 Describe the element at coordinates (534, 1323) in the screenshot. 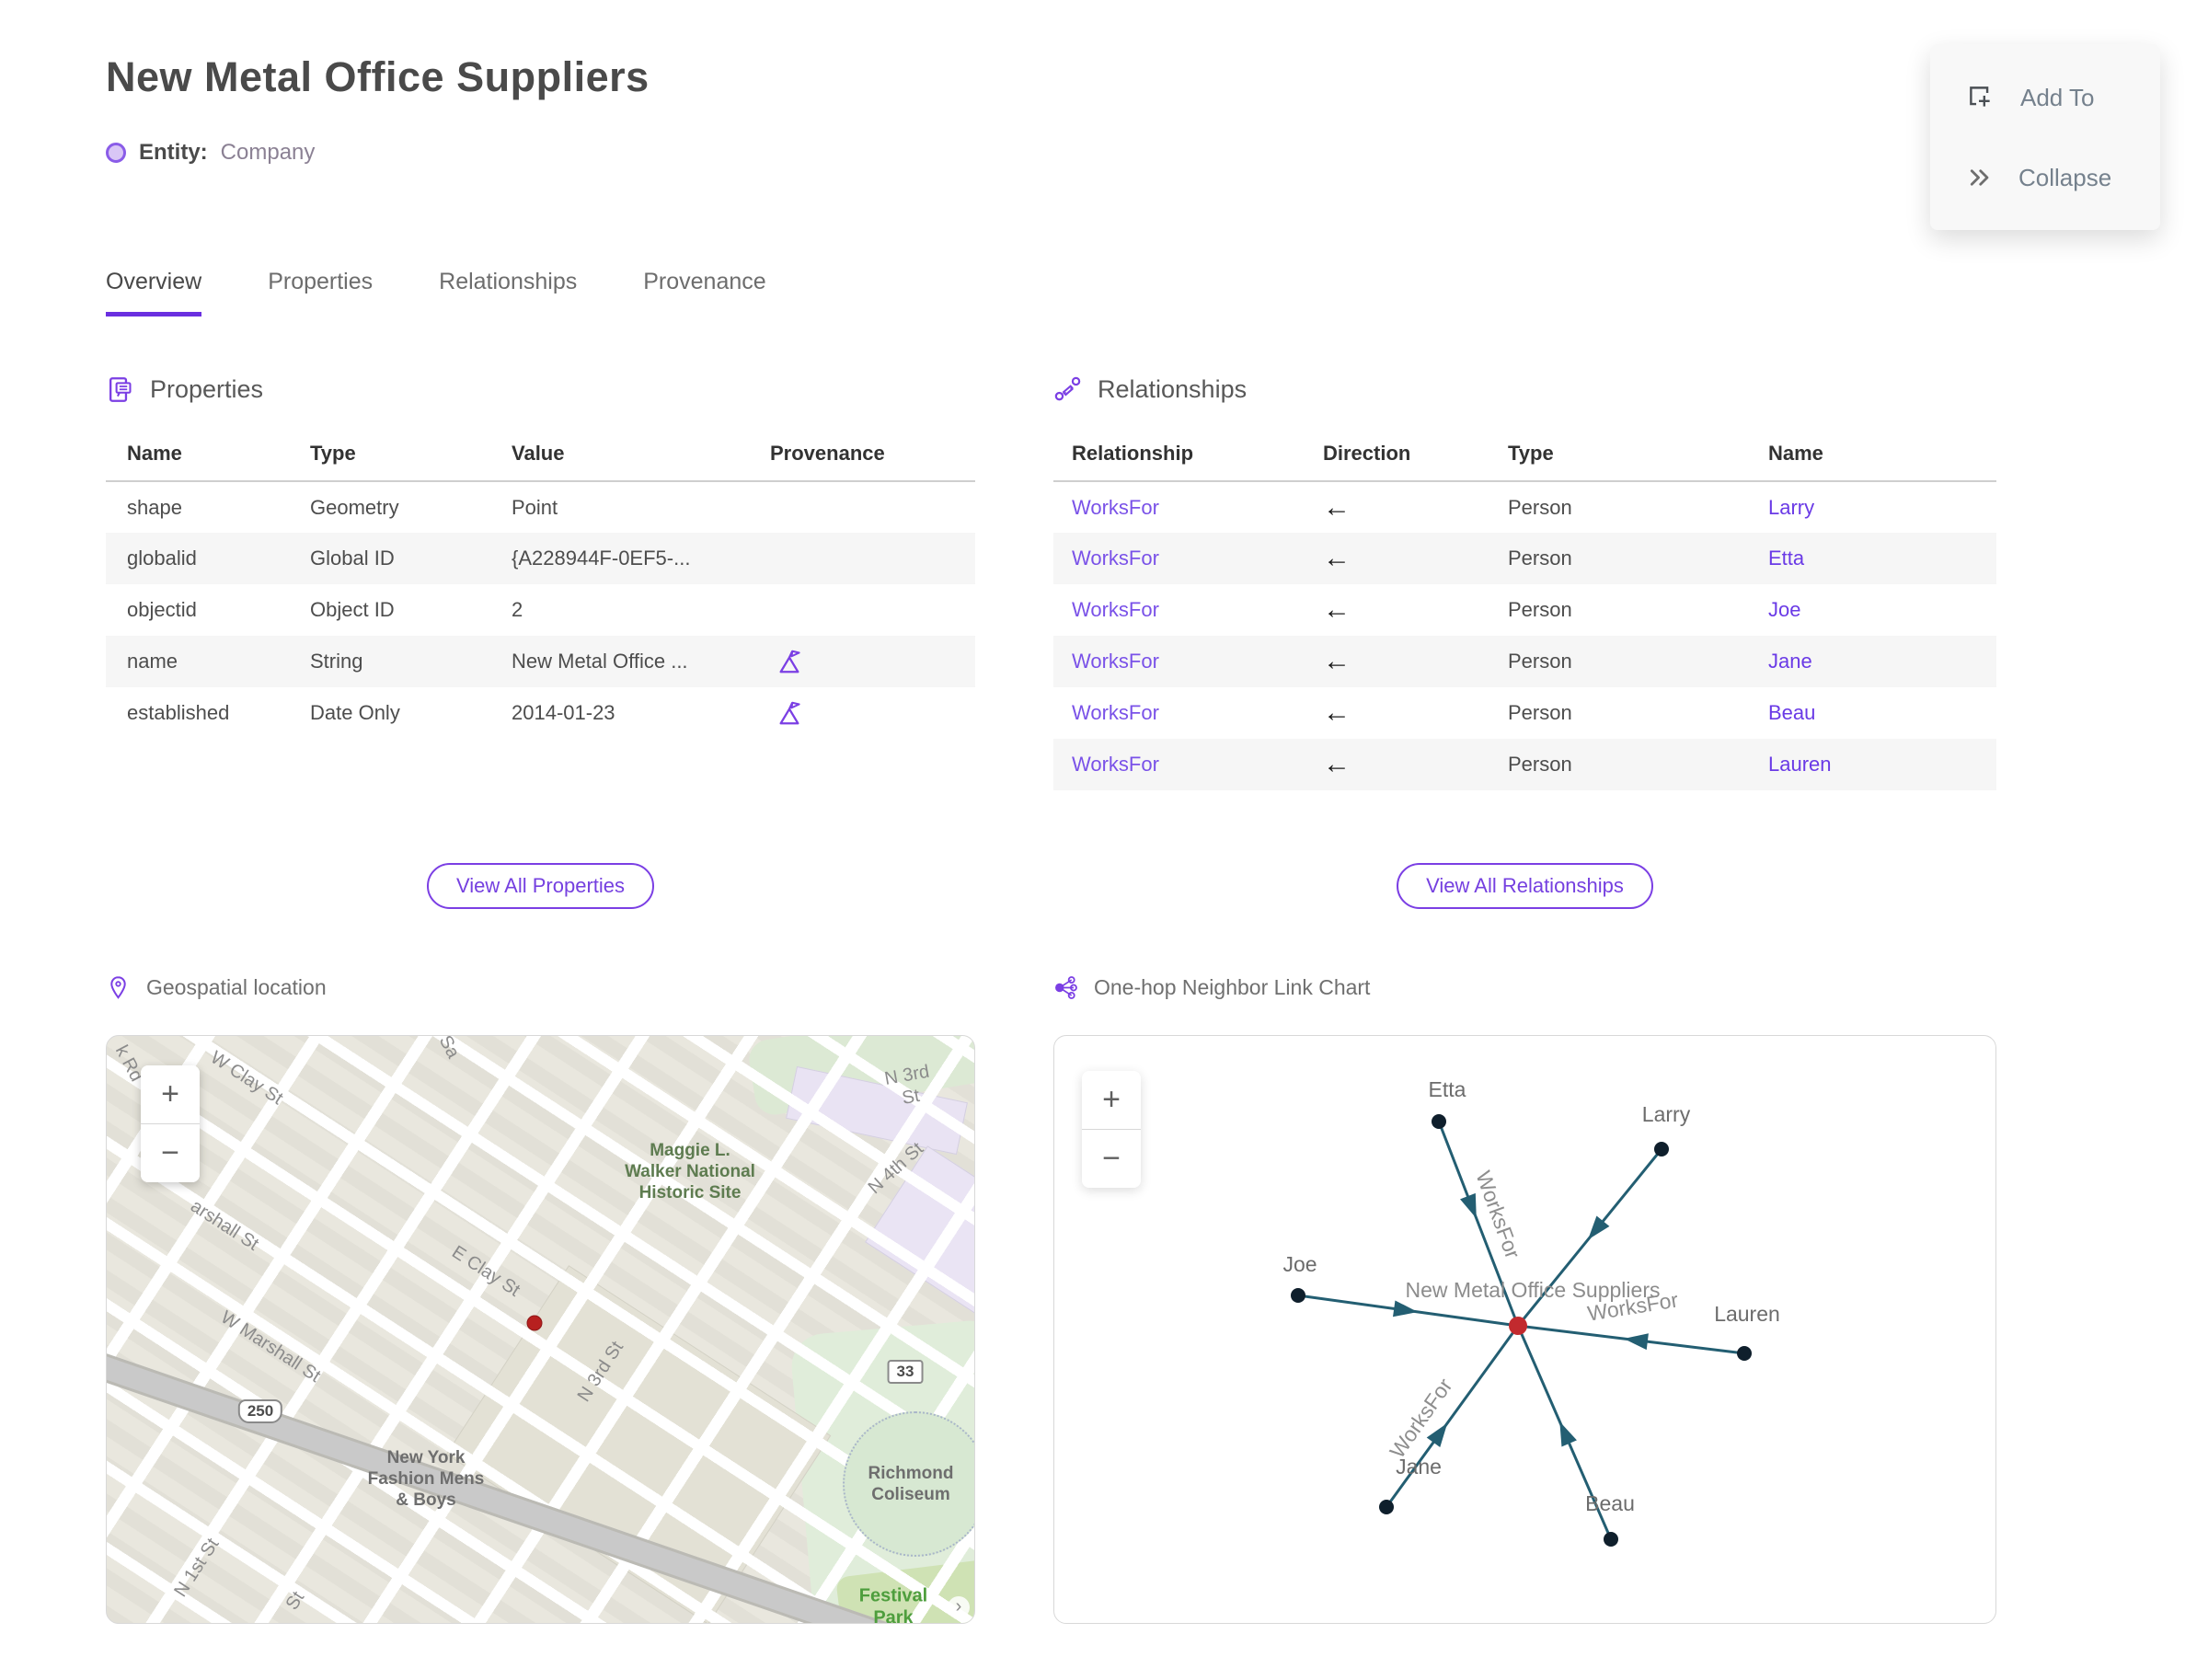

I see `map-location-marker` at that location.